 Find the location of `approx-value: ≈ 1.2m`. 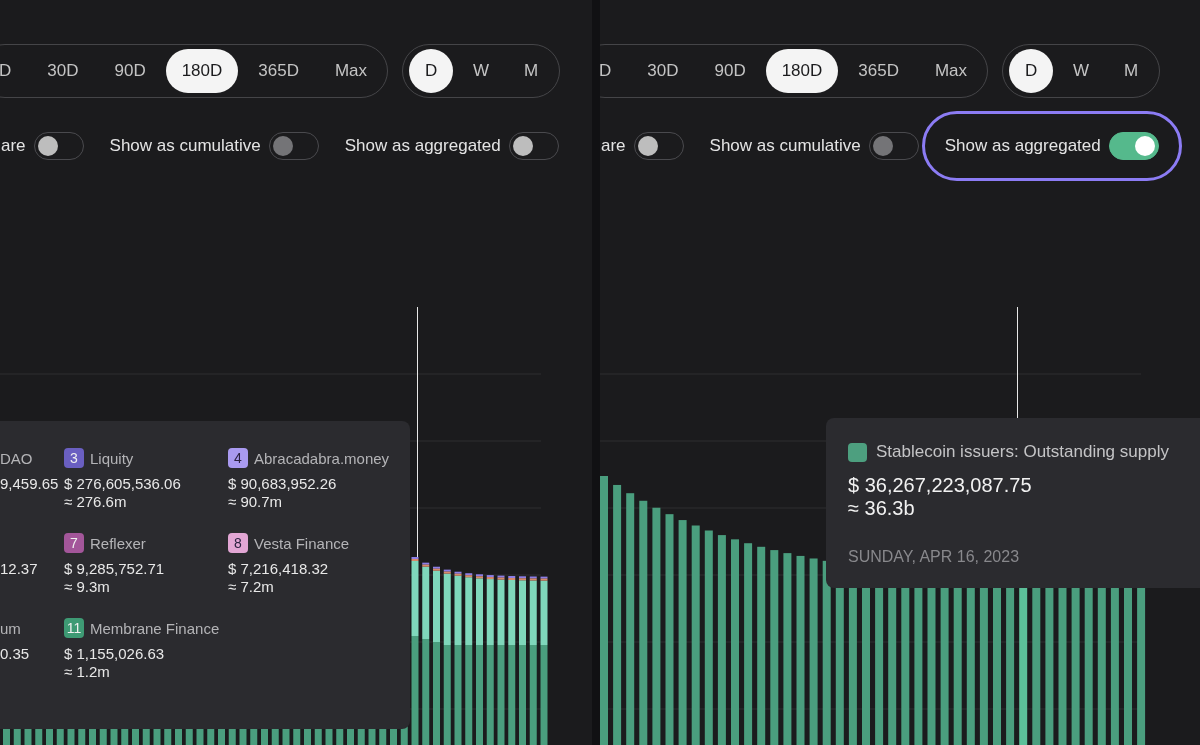

approx-value: ≈ 1.2m is located at coordinates (87, 671).